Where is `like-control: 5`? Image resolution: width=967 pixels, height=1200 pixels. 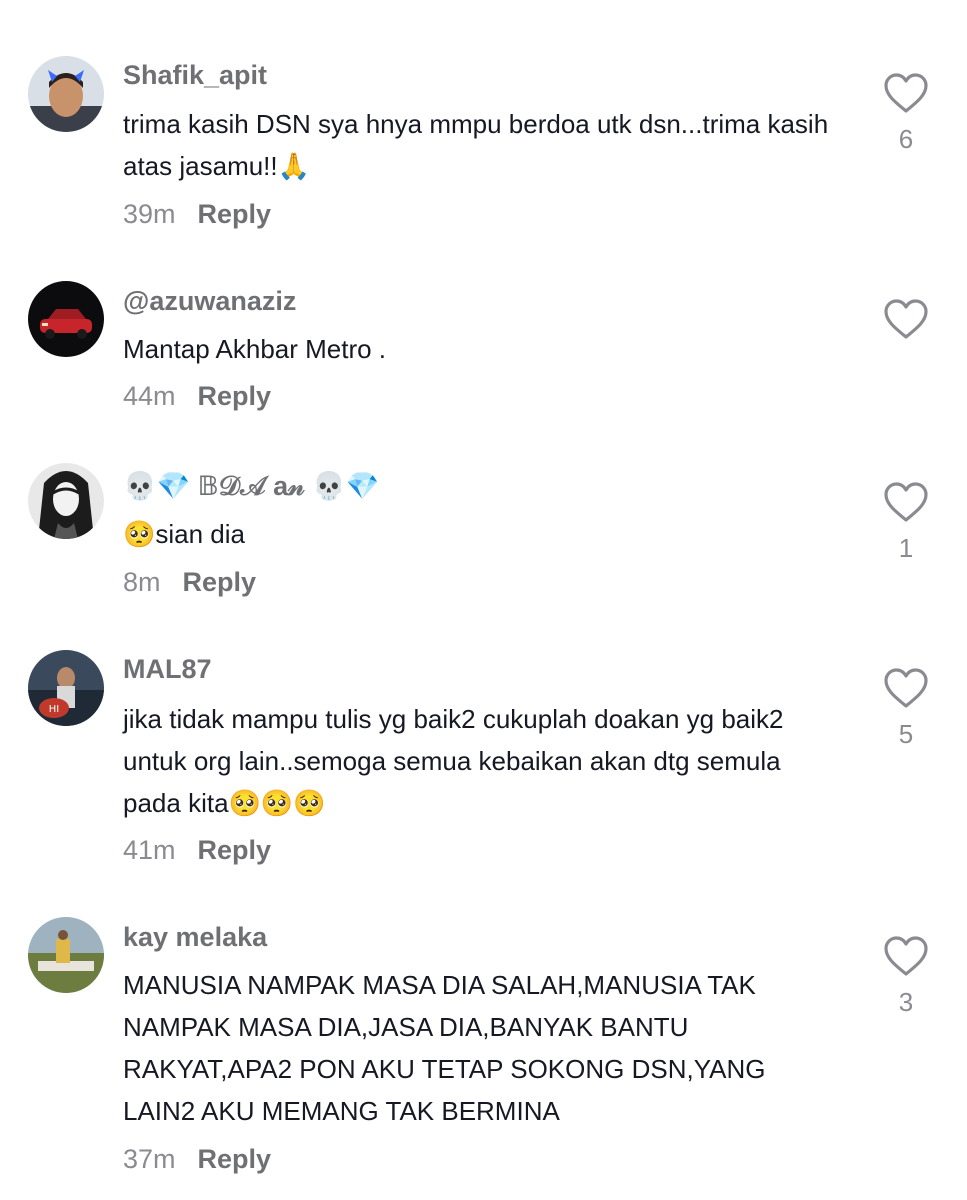
like-control: 5 is located at coordinates (906, 708).